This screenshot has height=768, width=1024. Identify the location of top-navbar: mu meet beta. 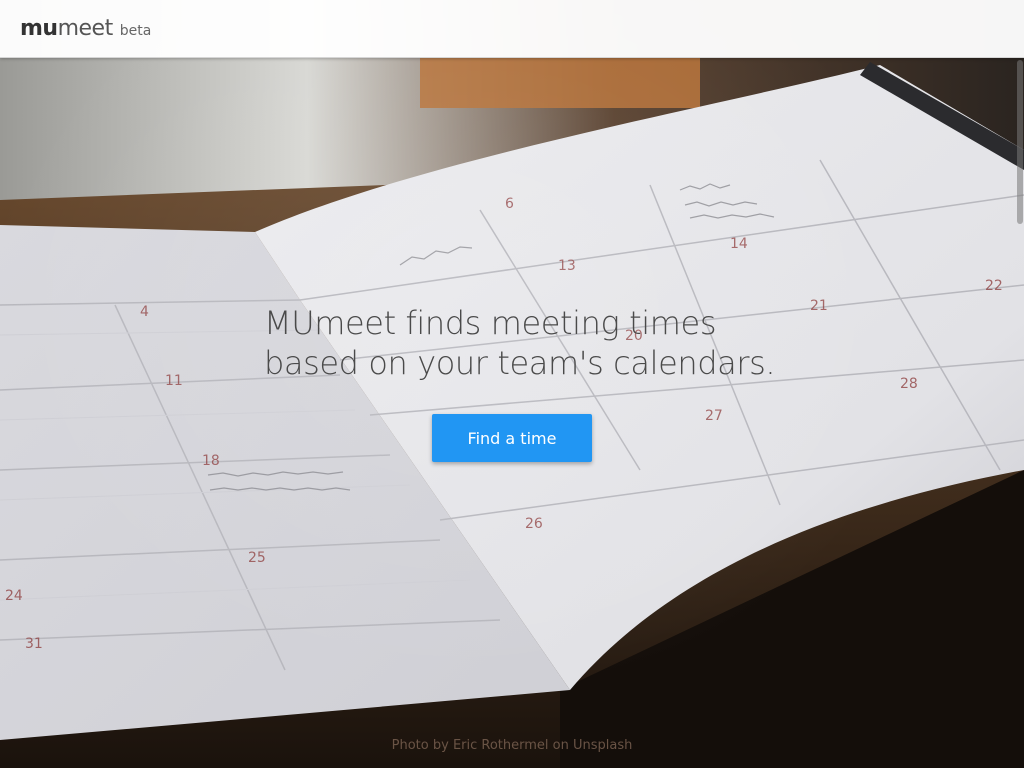
(512, 29).